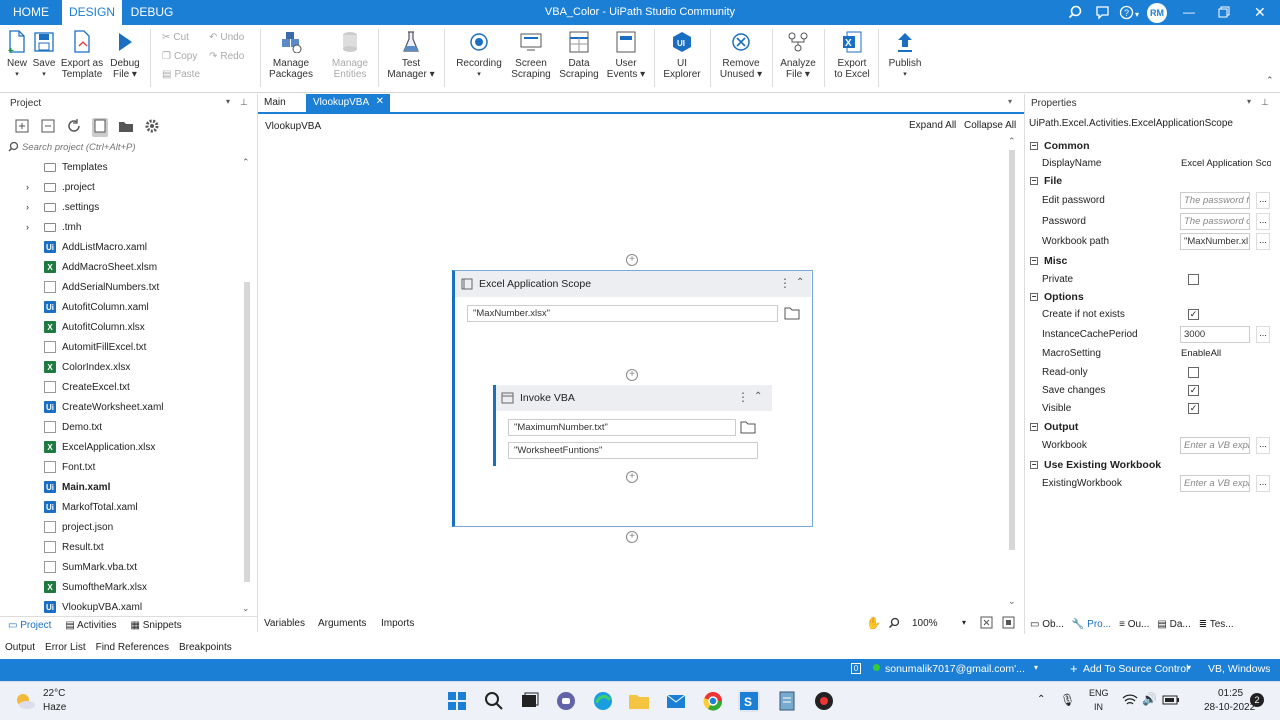 This screenshot has height=720, width=1280. What do you see at coordinates (54, 167) in the screenshot?
I see `tree-item: Templates` at bounding box center [54, 167].